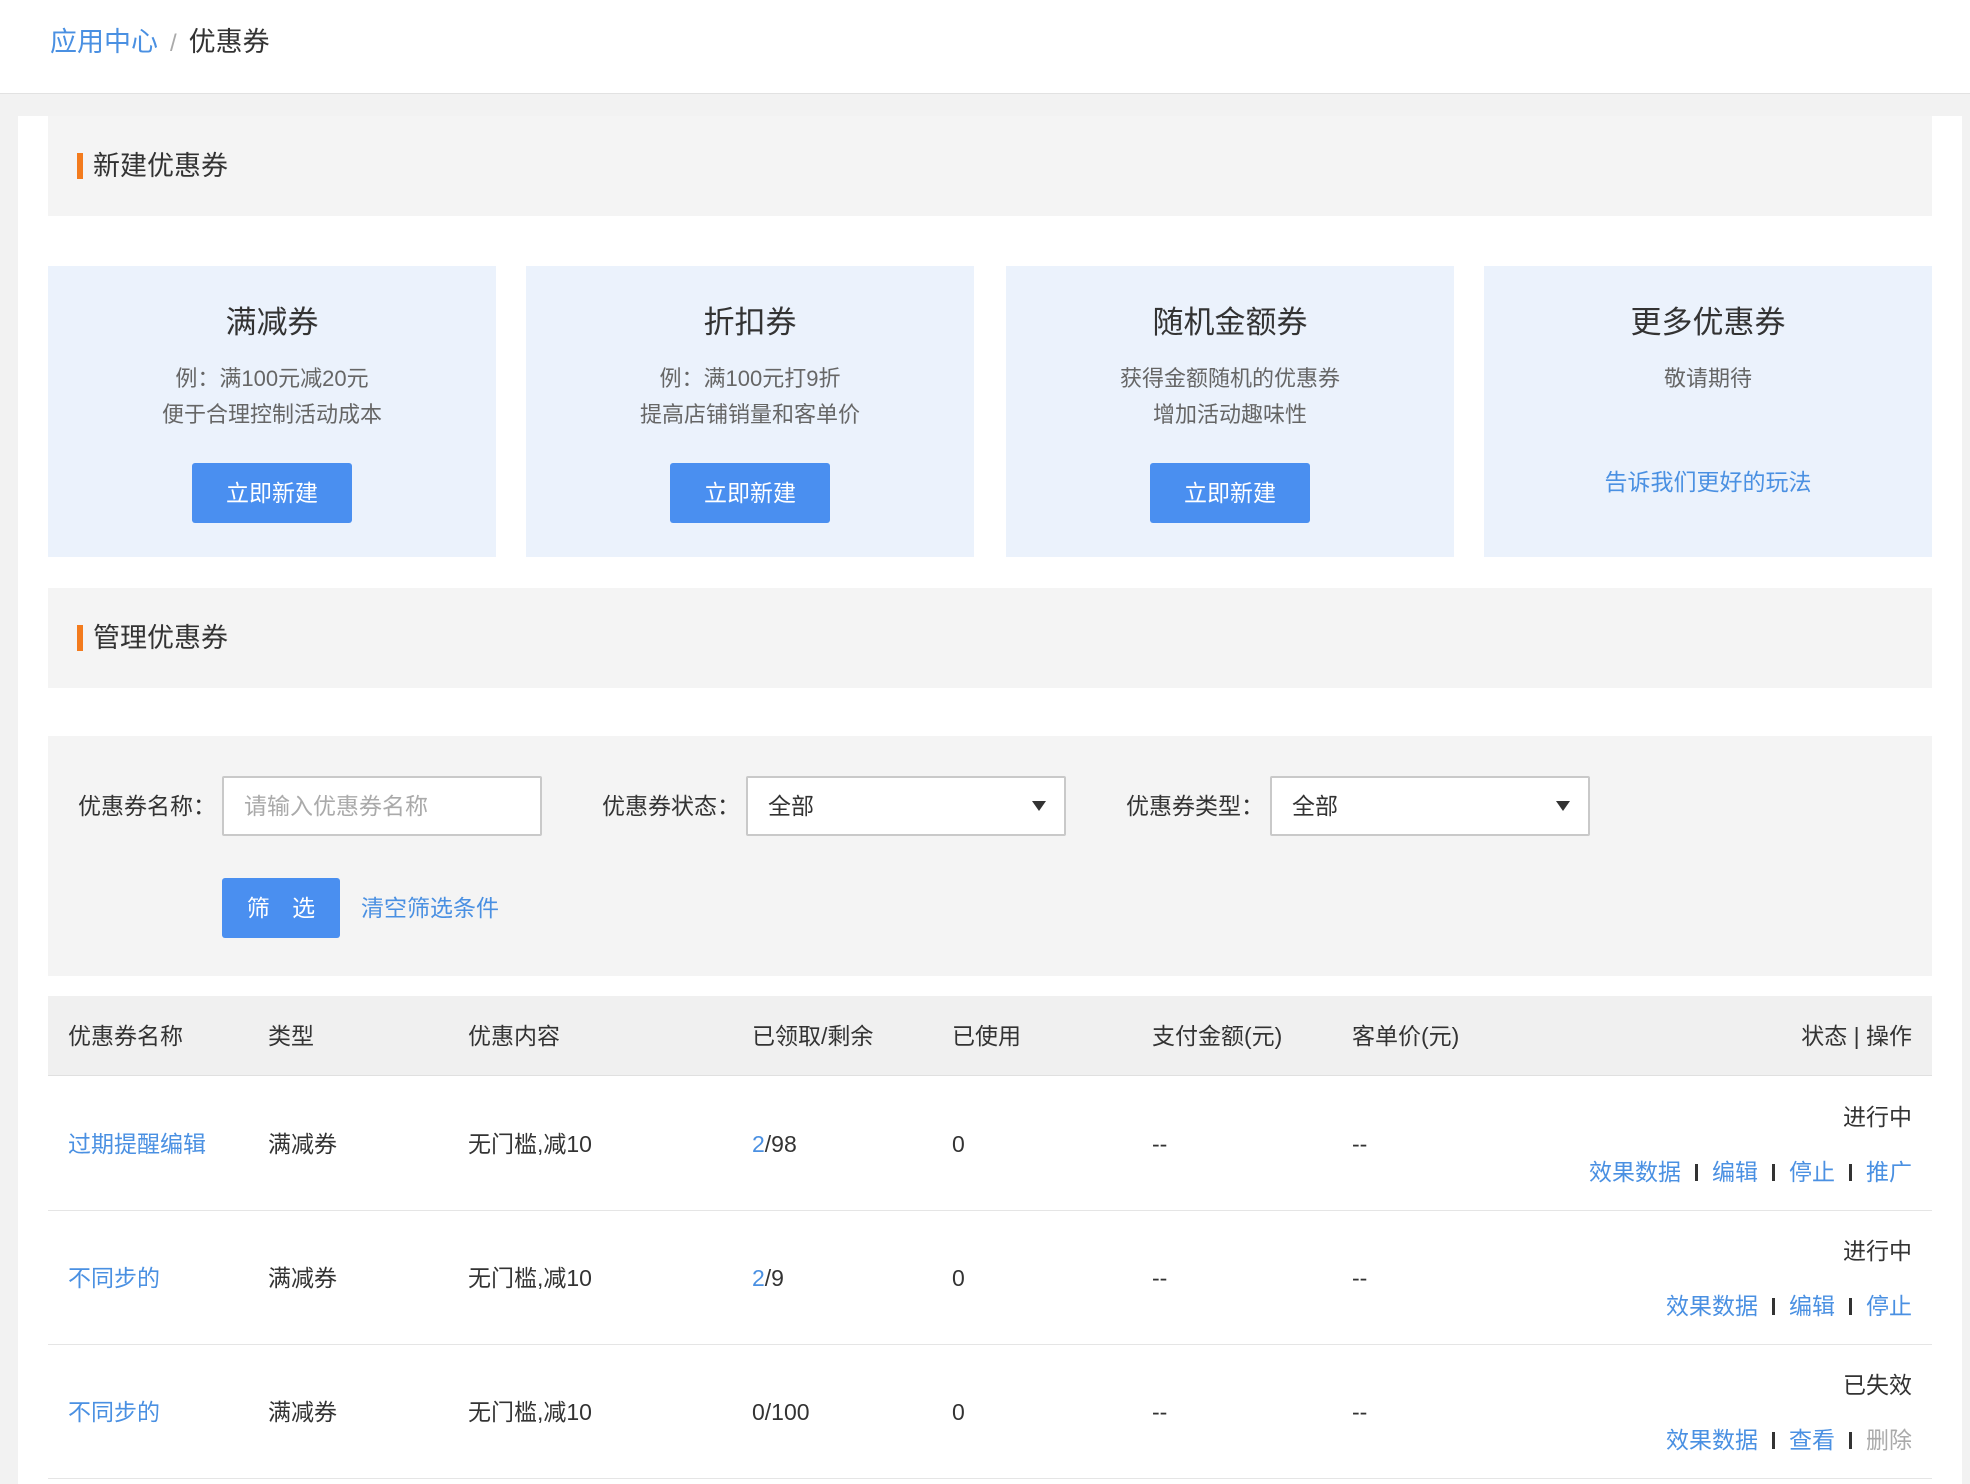 Image resolution: width=1970 pixels, height=1484 pixels. I want to click on card-description: 例：满100元打9折 提高店铺销量和客单价, so click(750, 397).